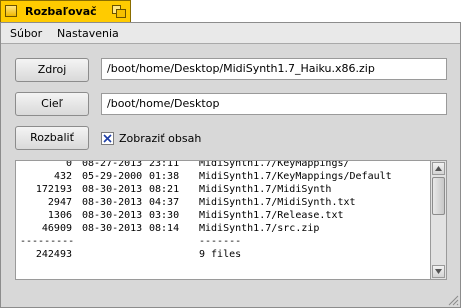 The width and height of the screenshot is (461, 308). Describe the element at coordinates (274, 104) in the screenshot. I see `target-path-field: /boot/home/Desktop` at that location.